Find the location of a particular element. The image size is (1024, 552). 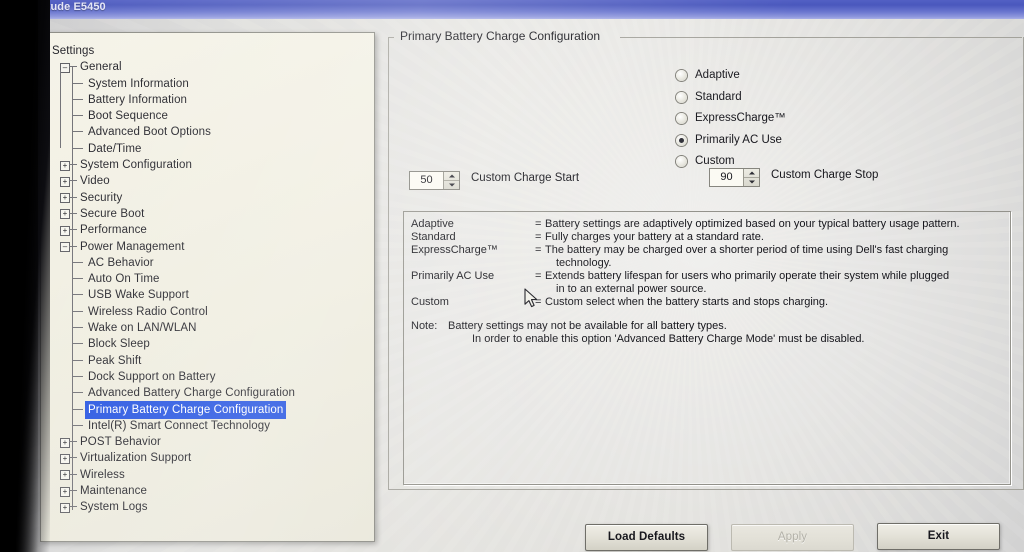

tree-trunk-line is located at coordinates (60, 109).